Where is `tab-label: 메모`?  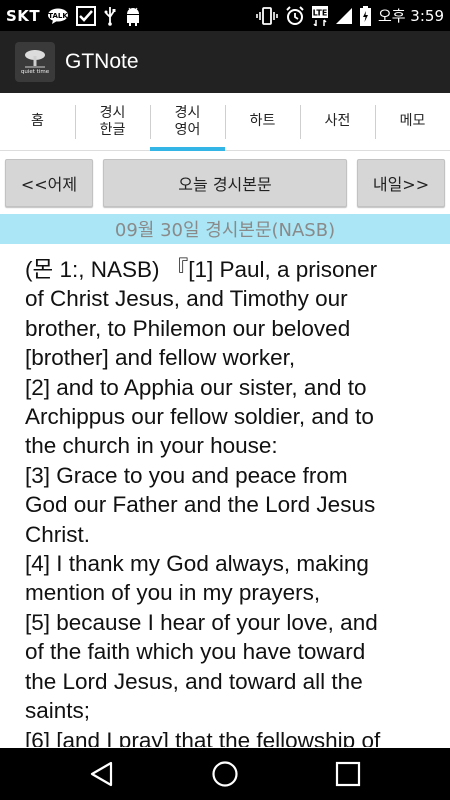
tab-label: 메모 is located at coordinates (412, 121).